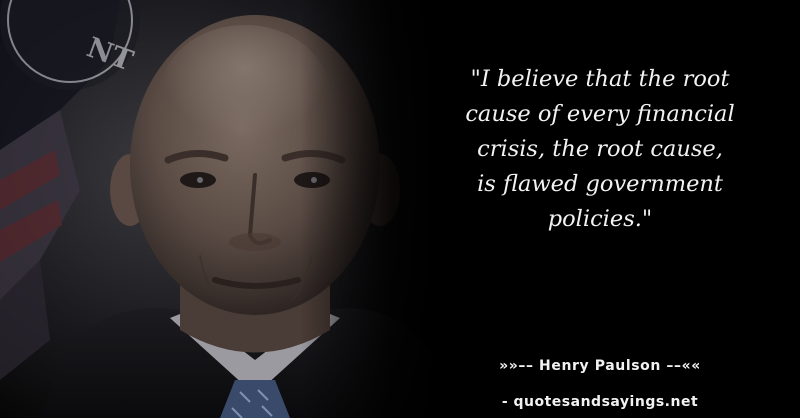 Image resolution: width=800 pixels, height=418 pixels. I want to click on author-attribution: »»–– Henry Paulson ––««, so click(600, 366).